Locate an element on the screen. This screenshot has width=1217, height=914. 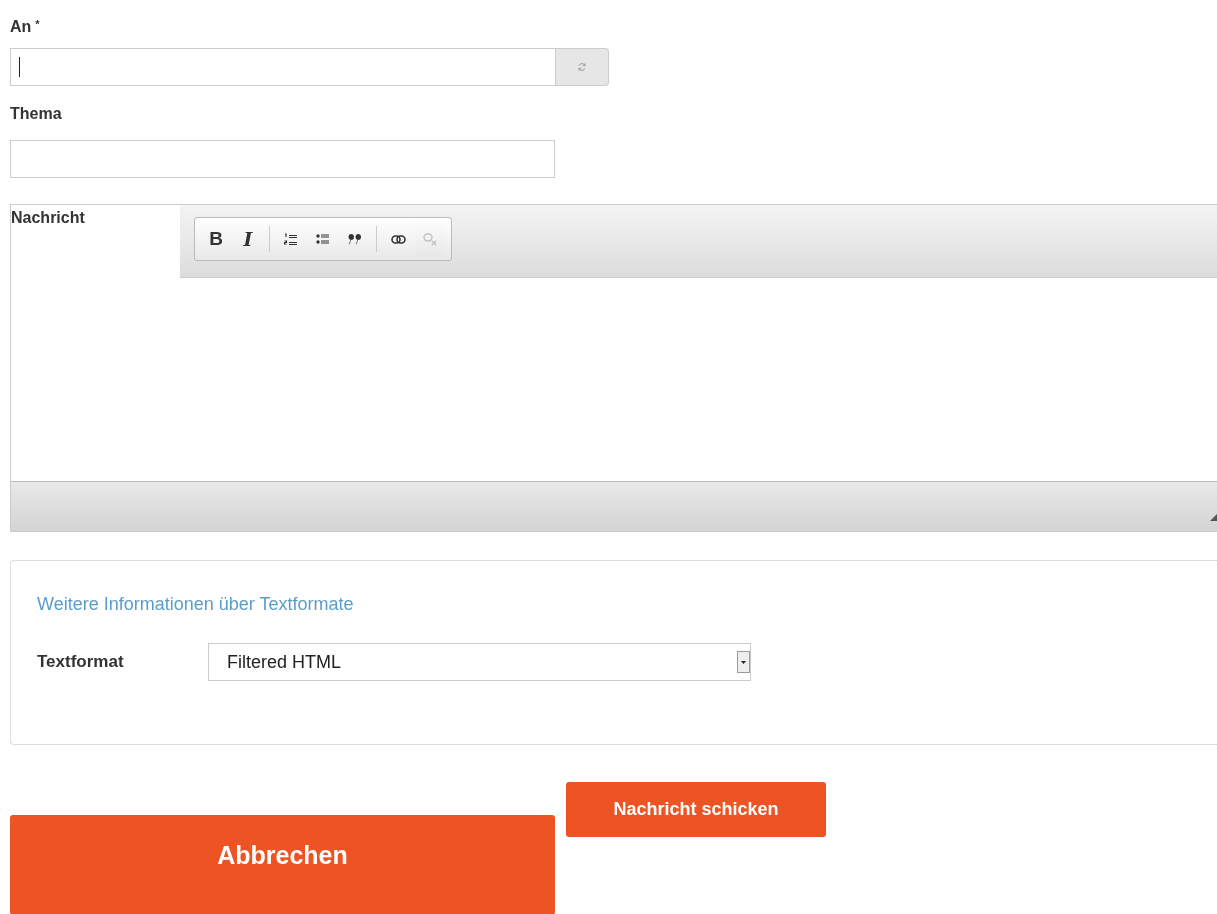
subject-input is located at coordinates (282, 159).